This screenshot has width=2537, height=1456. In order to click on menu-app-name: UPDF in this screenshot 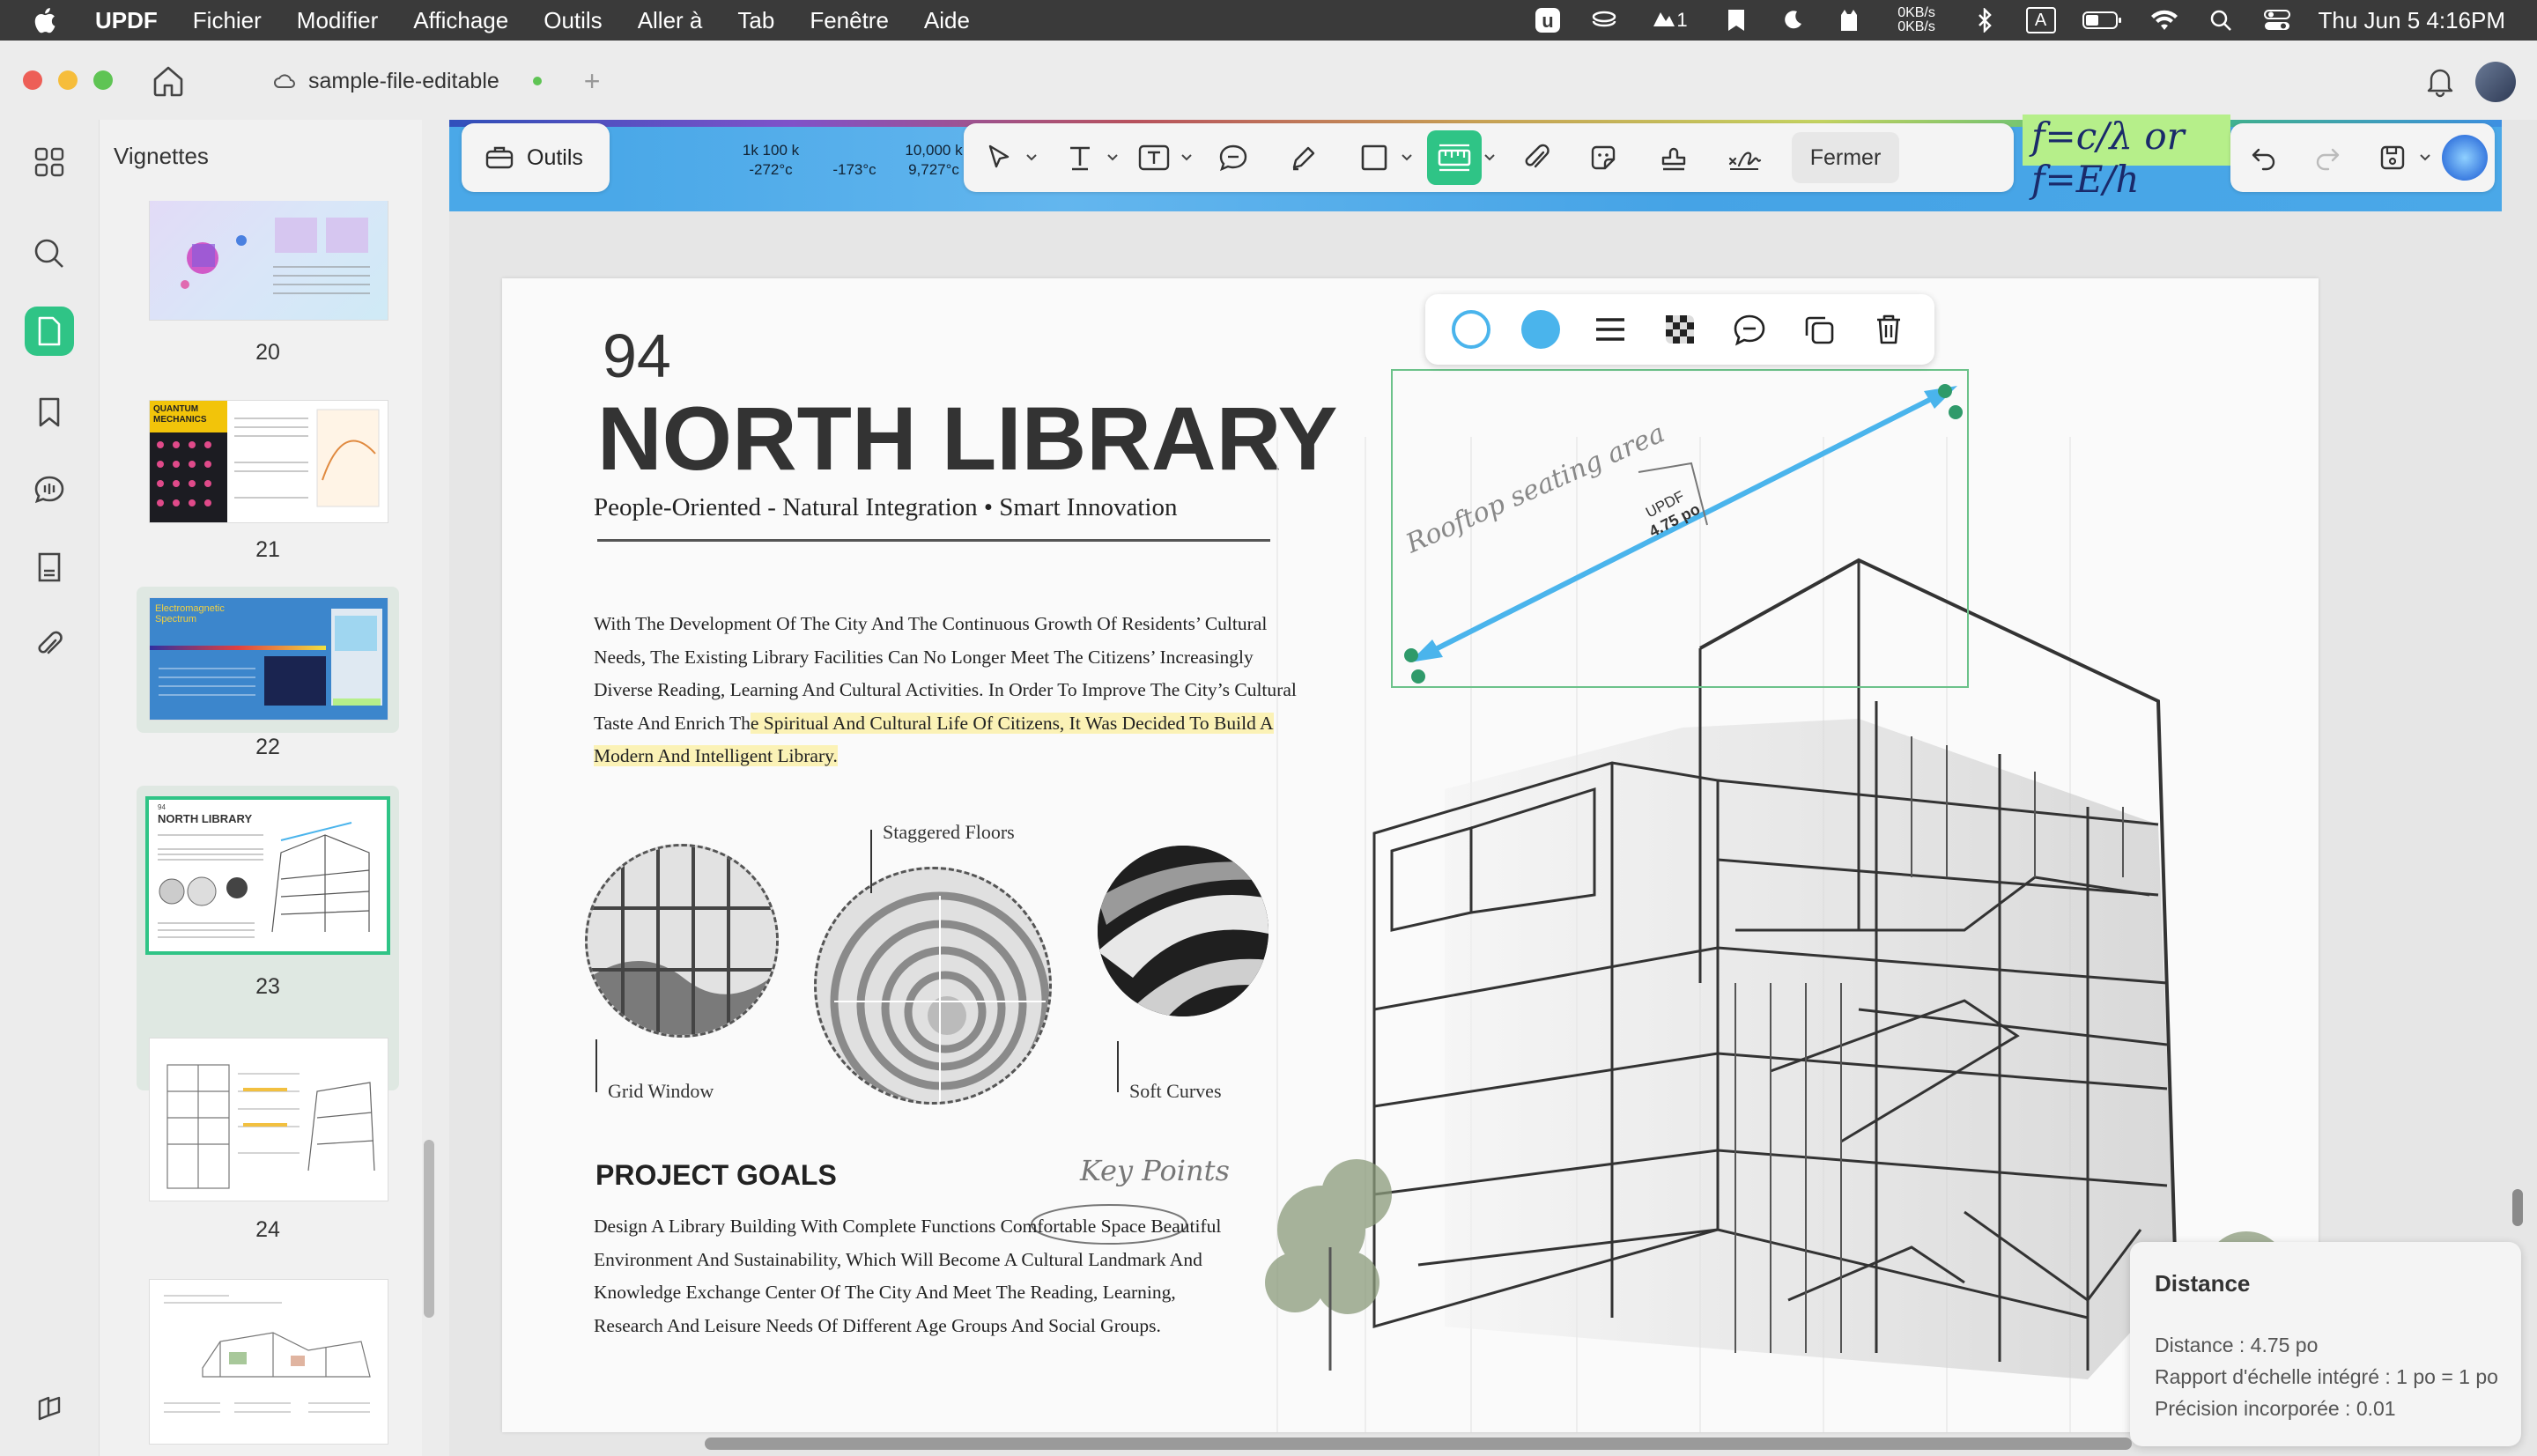, I will do `click(126, 20)`.